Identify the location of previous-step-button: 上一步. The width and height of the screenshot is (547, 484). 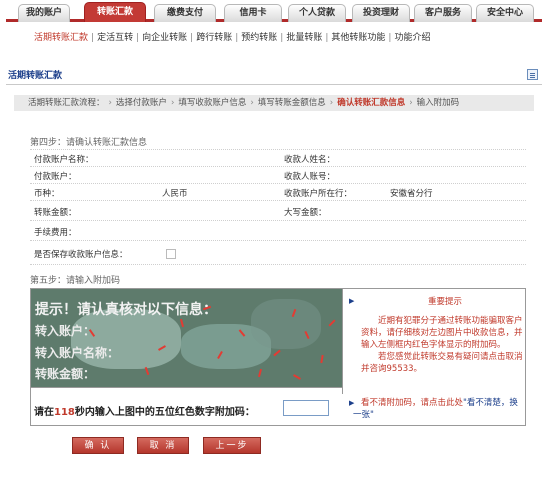
(232, 445).